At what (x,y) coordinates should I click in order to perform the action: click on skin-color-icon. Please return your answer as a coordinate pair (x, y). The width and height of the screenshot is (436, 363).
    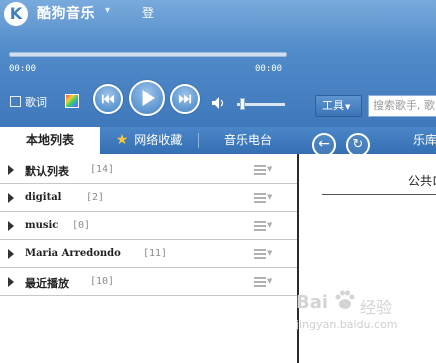
    Looking at the image, I should click on (72, 101).